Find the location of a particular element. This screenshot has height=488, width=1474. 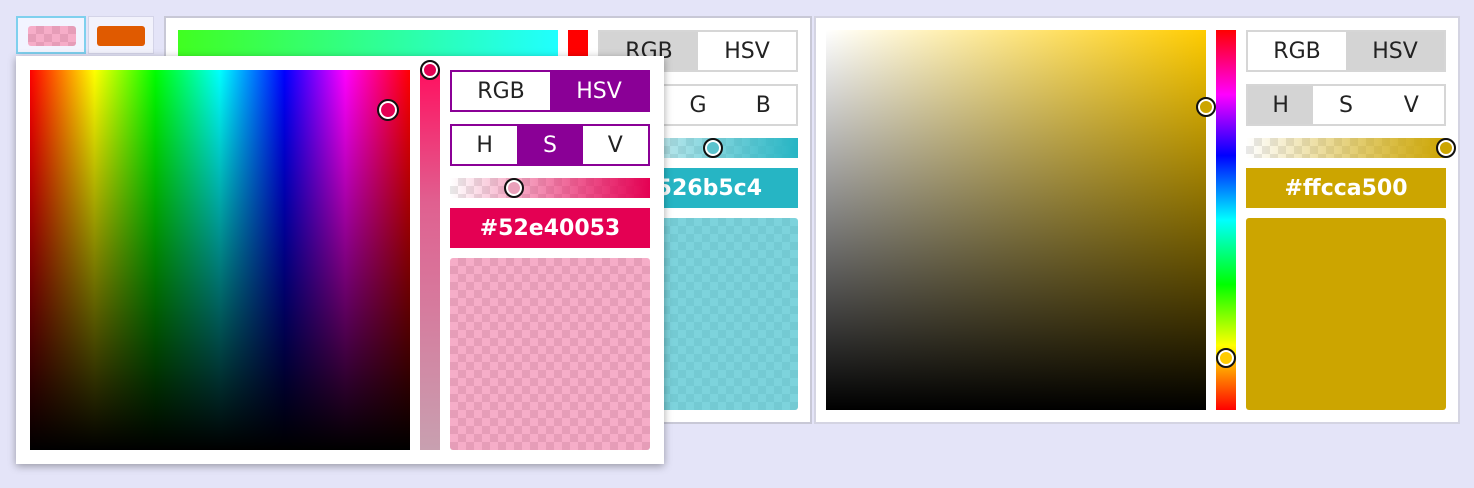

swatch-button-second is located at coordinates (121, 35).